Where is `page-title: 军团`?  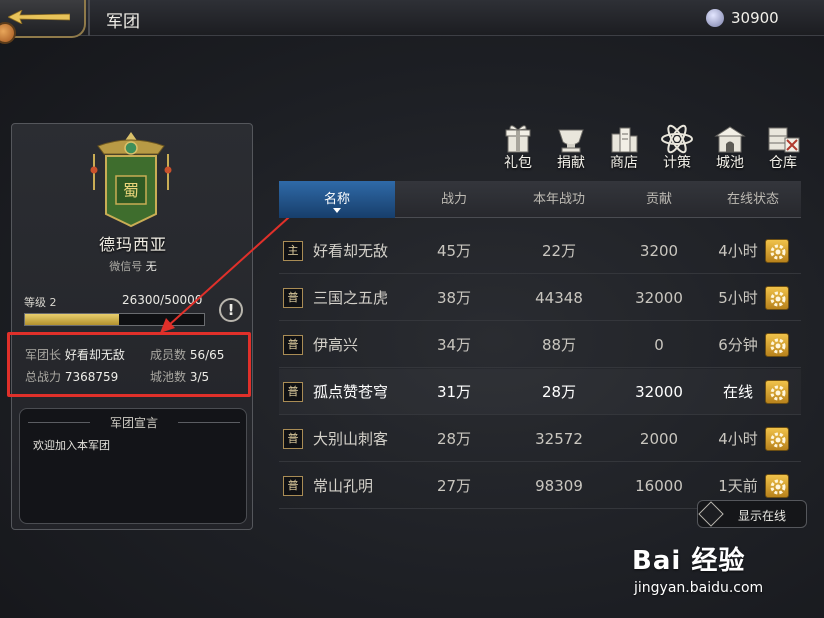
page-title: 军团 is located at coordinates (123, 22).